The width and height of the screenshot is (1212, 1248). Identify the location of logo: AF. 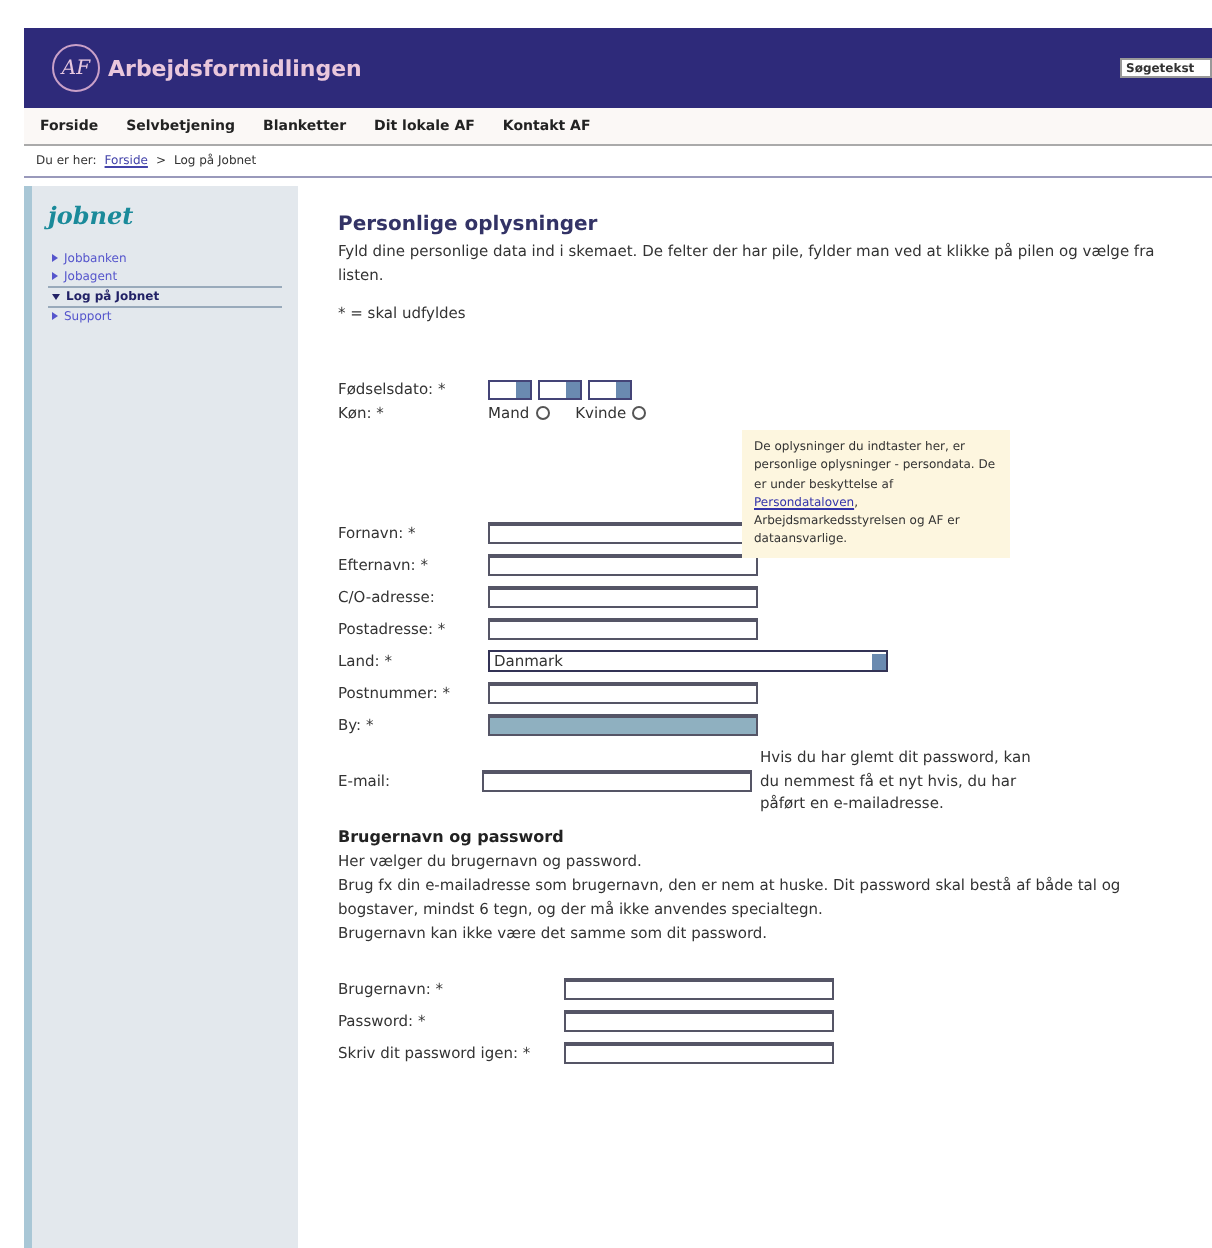
(76, 68).